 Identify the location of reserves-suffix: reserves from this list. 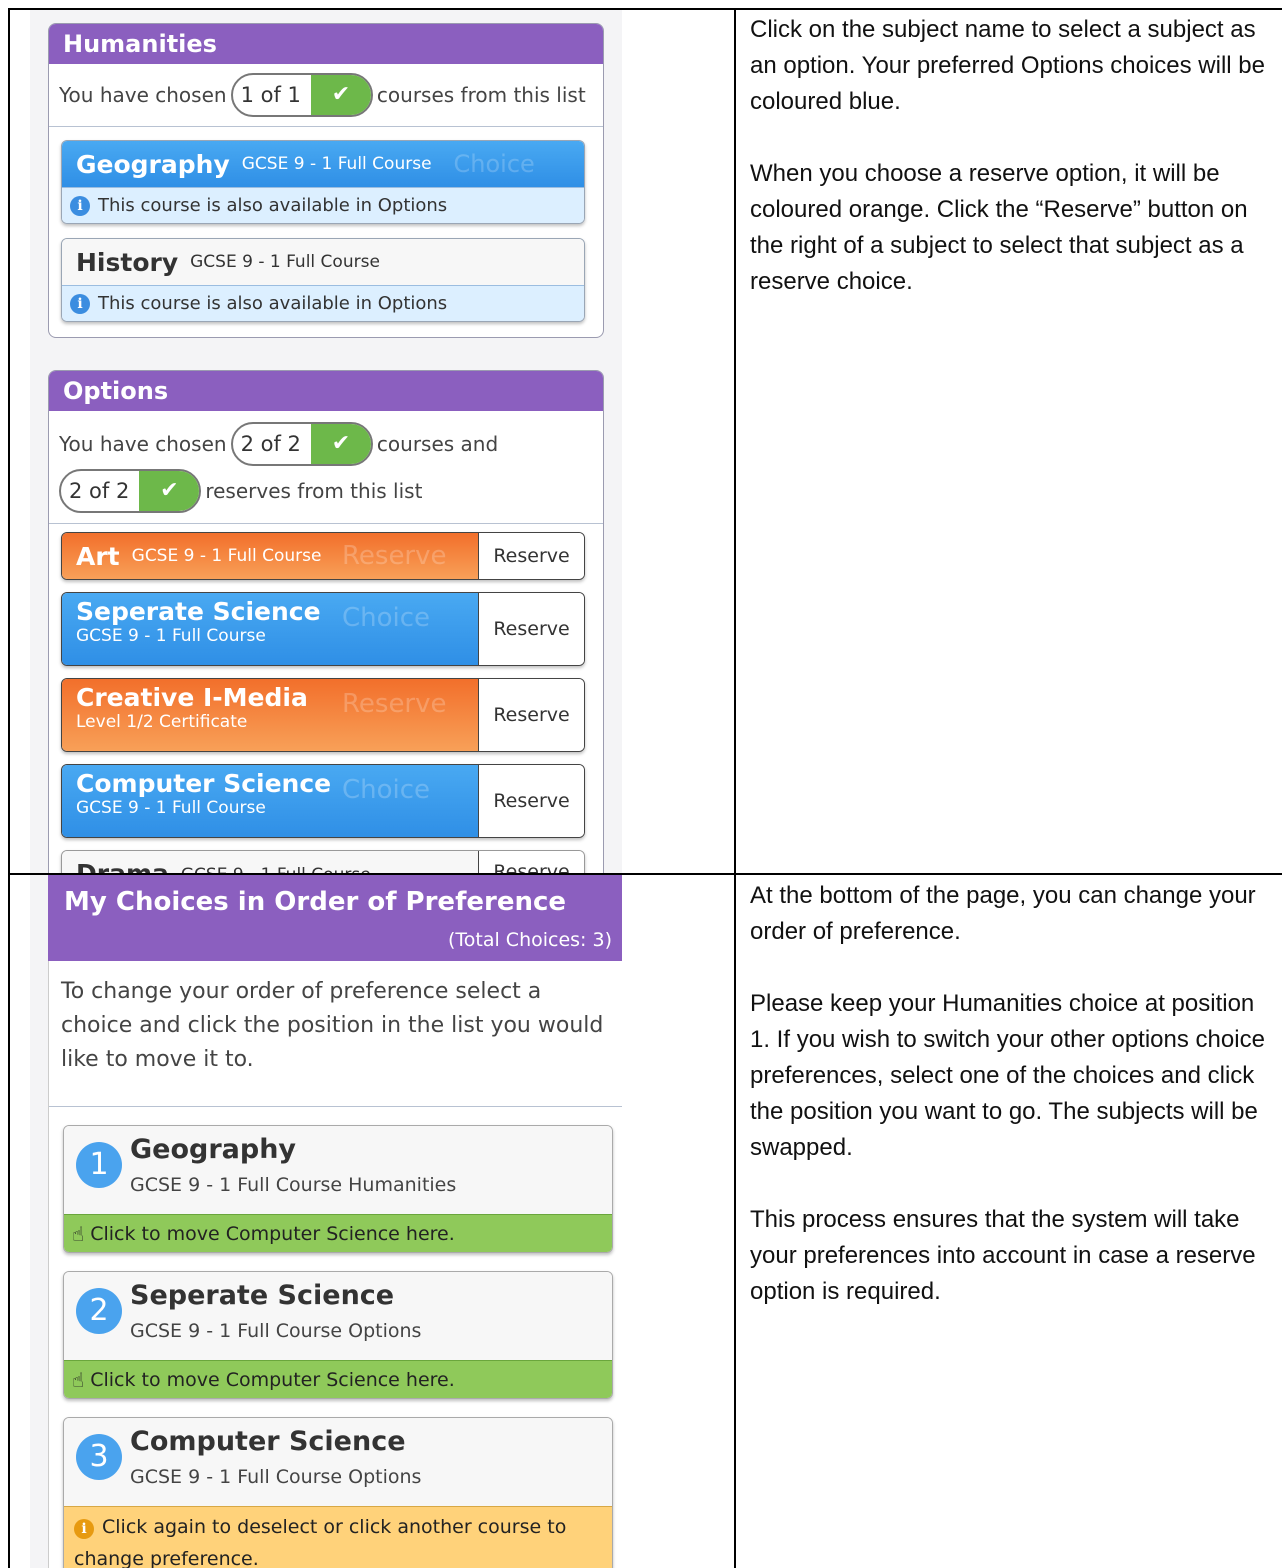
(314, 491).